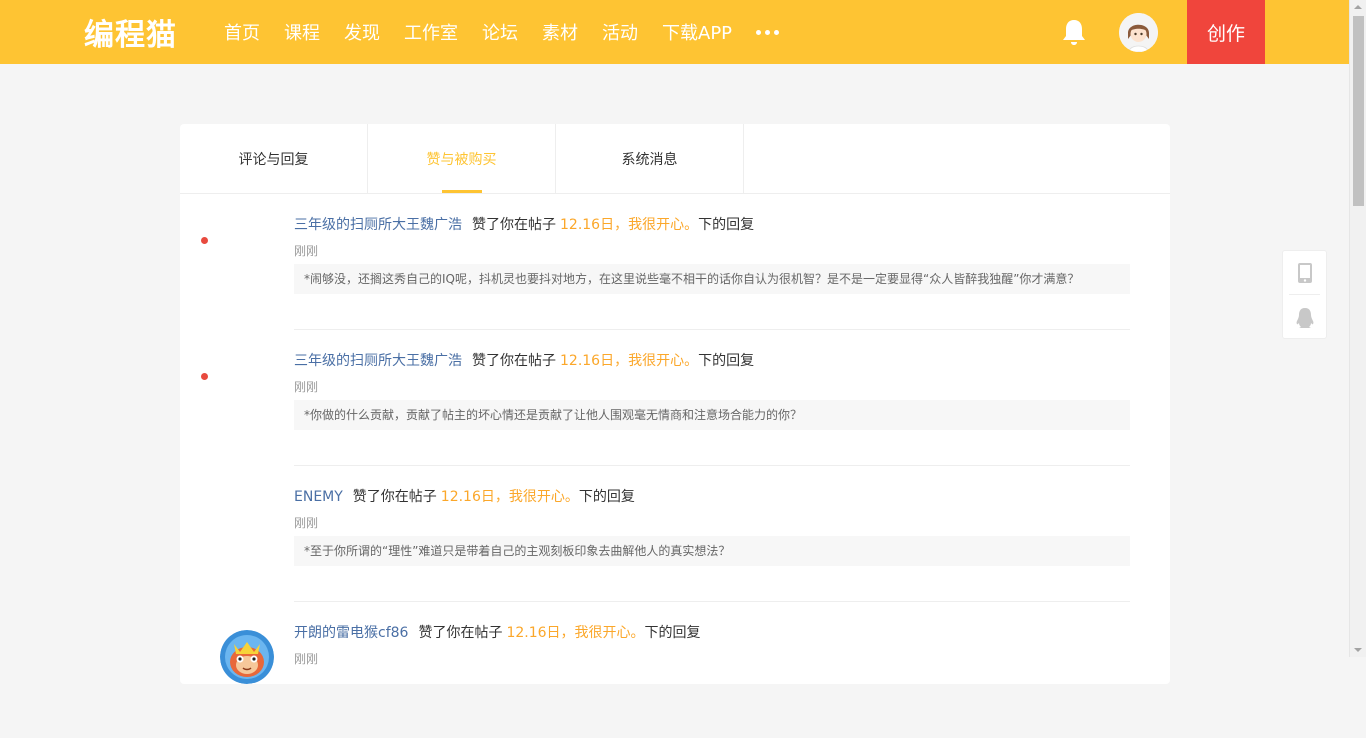 This screenshot has height=738, width=1366. What do you see at coordinates (712, 551) in the screenshot?
I see `message-quote: *至于你所谓的“理性”难道只是带着自己的主观刻板印象去曲解他人的真实想法？` at bounding box center [712, 551].